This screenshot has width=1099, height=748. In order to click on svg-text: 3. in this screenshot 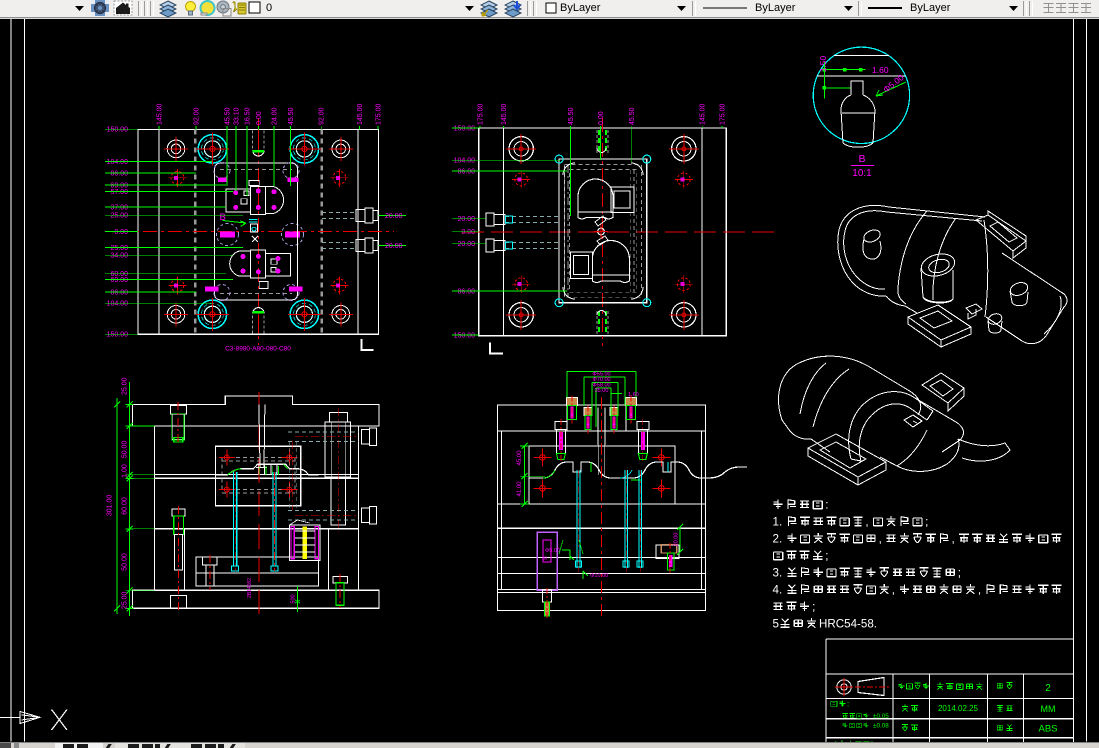, I will do `click(778, 572)`.